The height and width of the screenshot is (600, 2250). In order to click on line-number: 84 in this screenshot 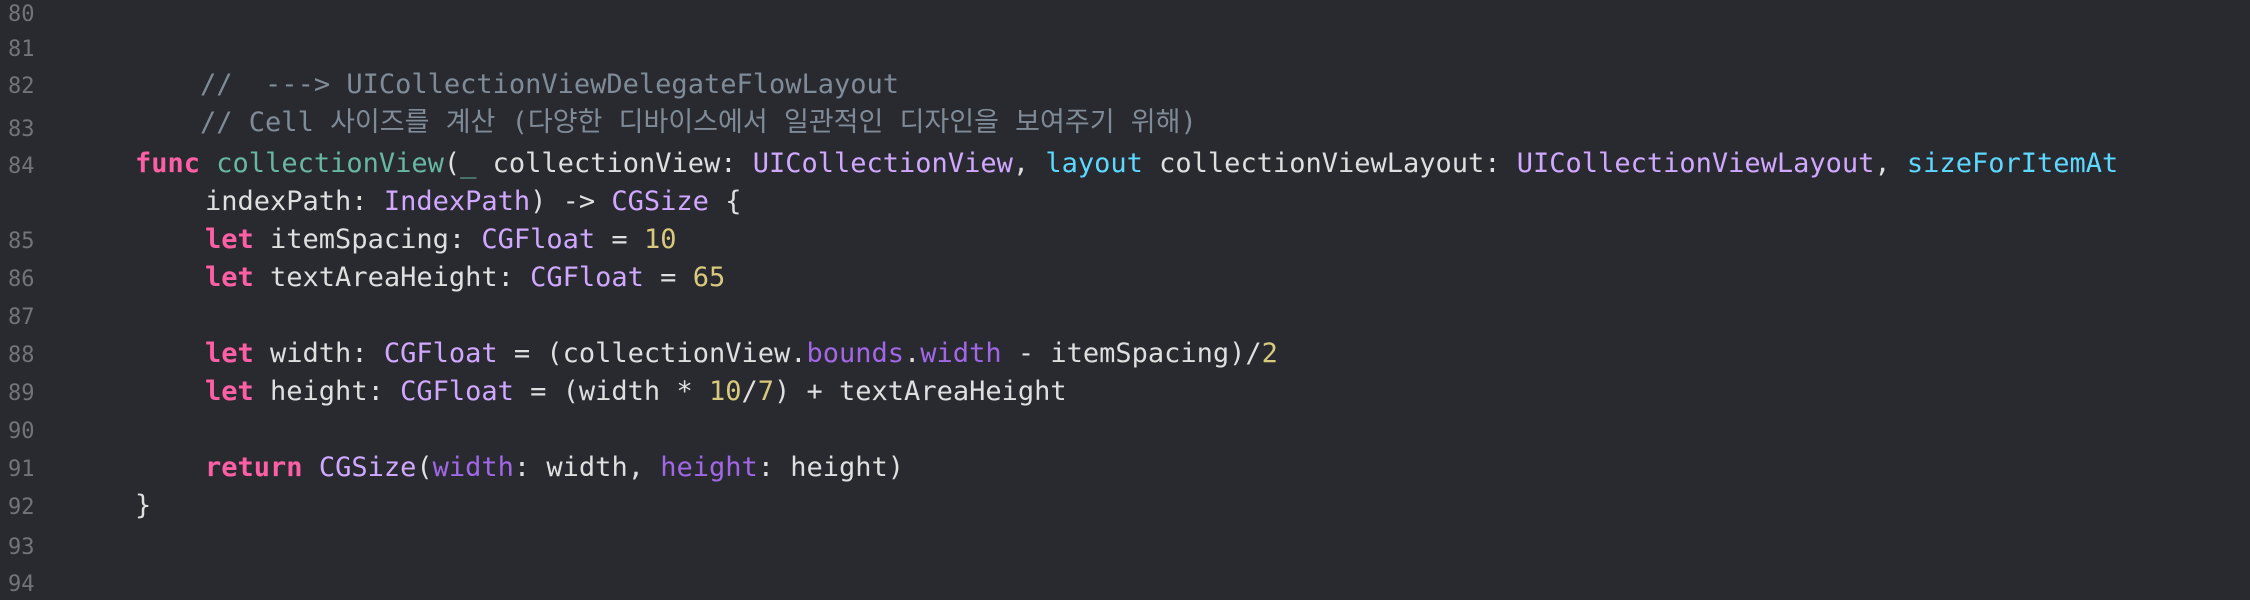, I will do `click(21, 166)`.